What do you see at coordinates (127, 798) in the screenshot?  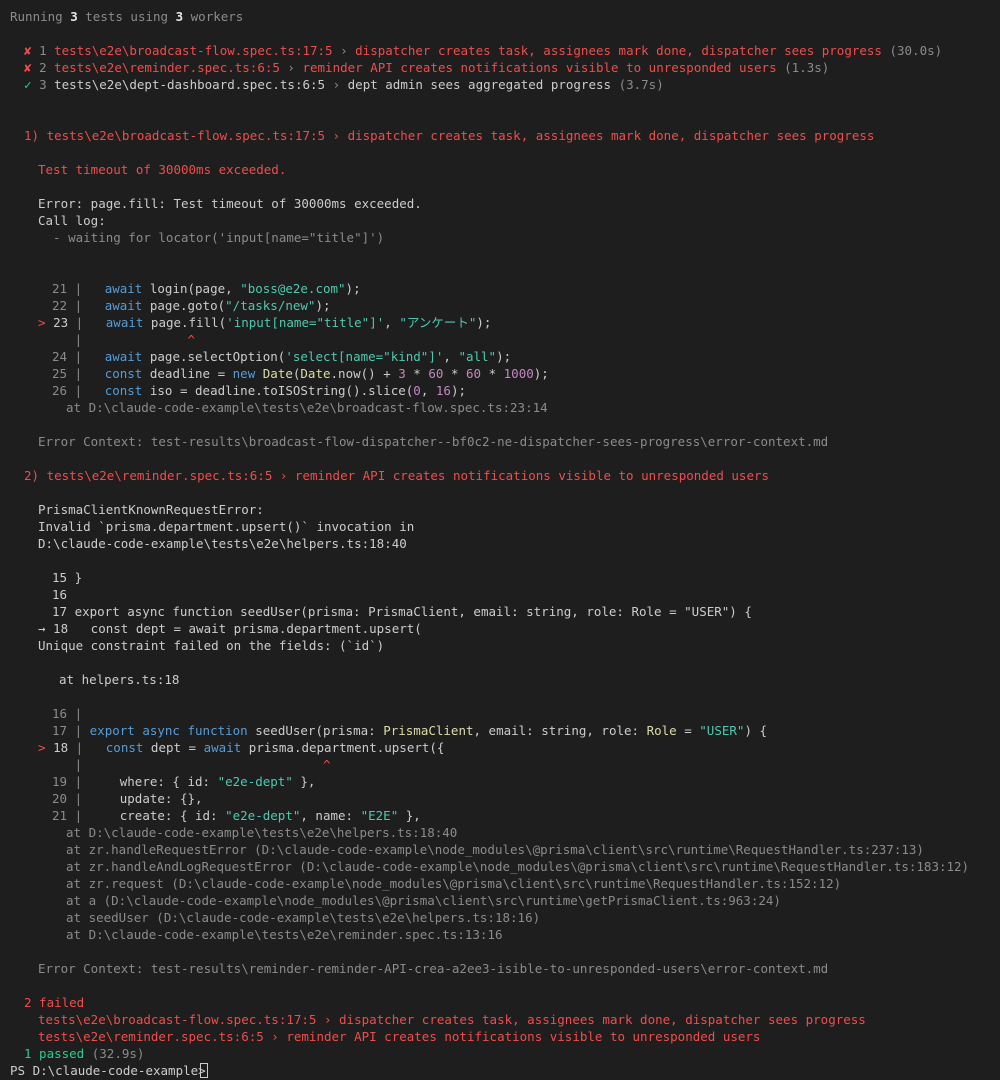 I see `code-line: 20 | update: {},` at bounding box center [127, 798].